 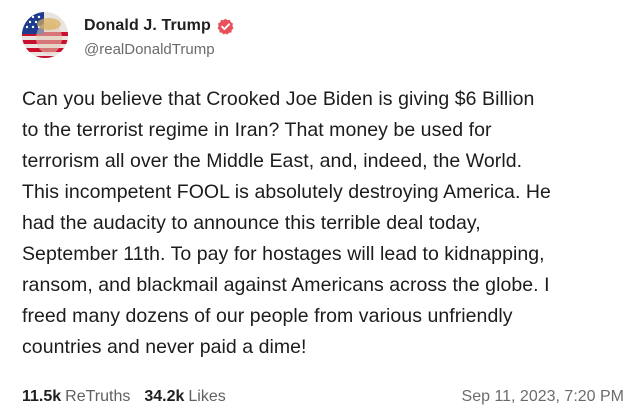 I want to click on retruths-stat: 11.5k ReTruths, so click(x=76, y=397).